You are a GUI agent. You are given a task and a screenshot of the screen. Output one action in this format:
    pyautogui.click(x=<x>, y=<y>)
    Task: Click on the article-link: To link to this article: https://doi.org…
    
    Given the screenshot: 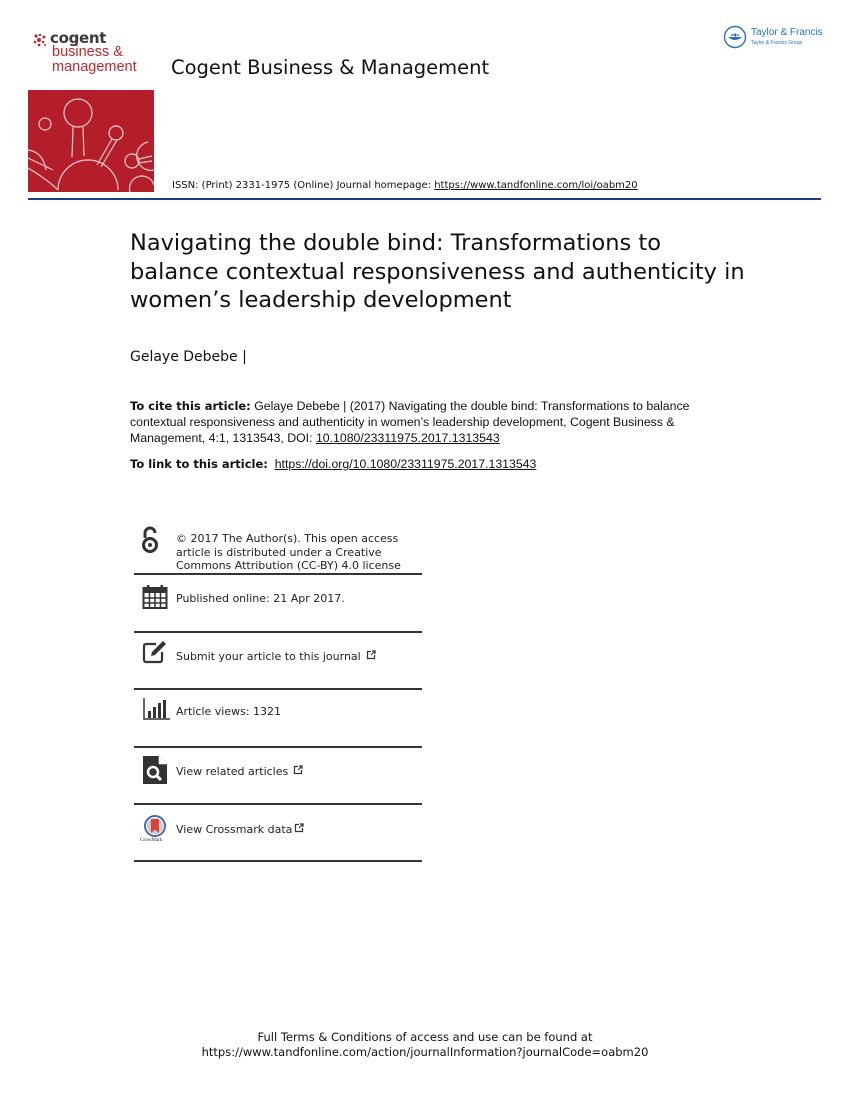 What is the action you would take?
    pyautogui.click(x=333, y=464)
    